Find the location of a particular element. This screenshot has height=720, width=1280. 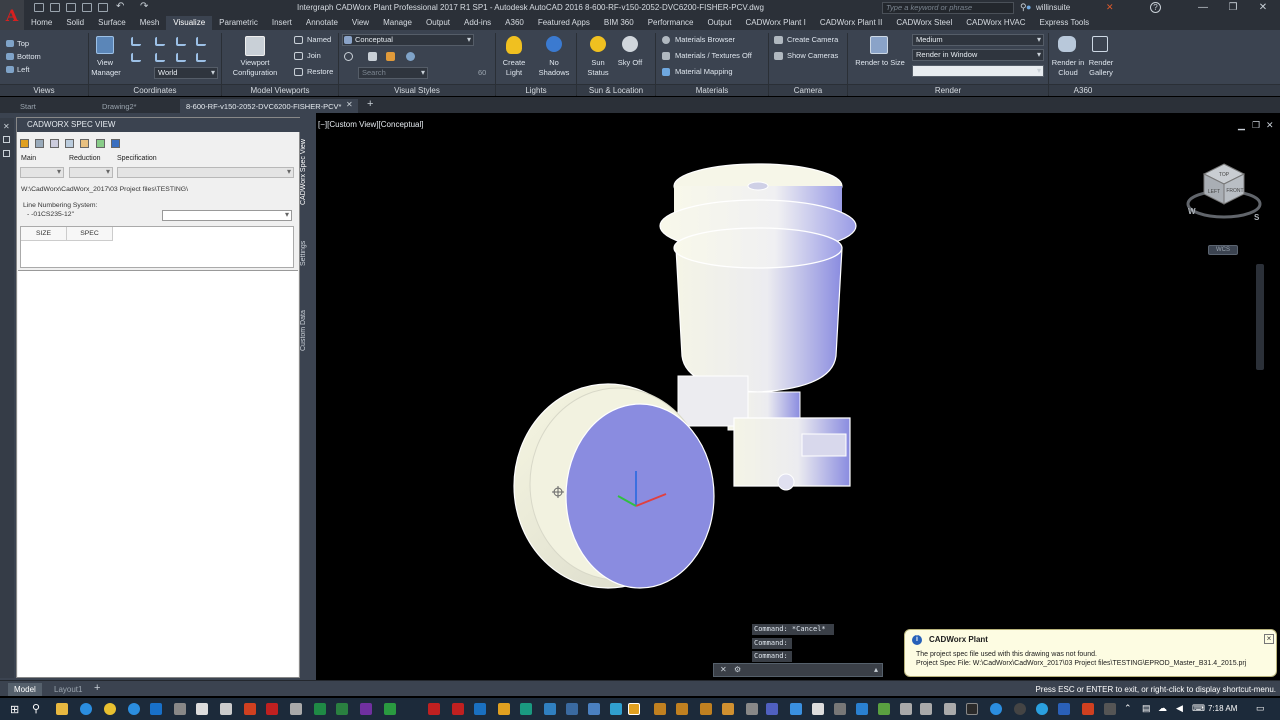

specification-select is located at coordinates (205, 172).